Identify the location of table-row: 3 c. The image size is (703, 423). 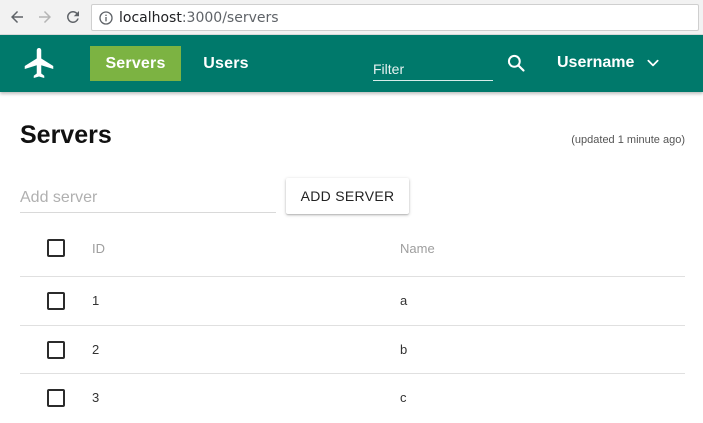
(352, 398).